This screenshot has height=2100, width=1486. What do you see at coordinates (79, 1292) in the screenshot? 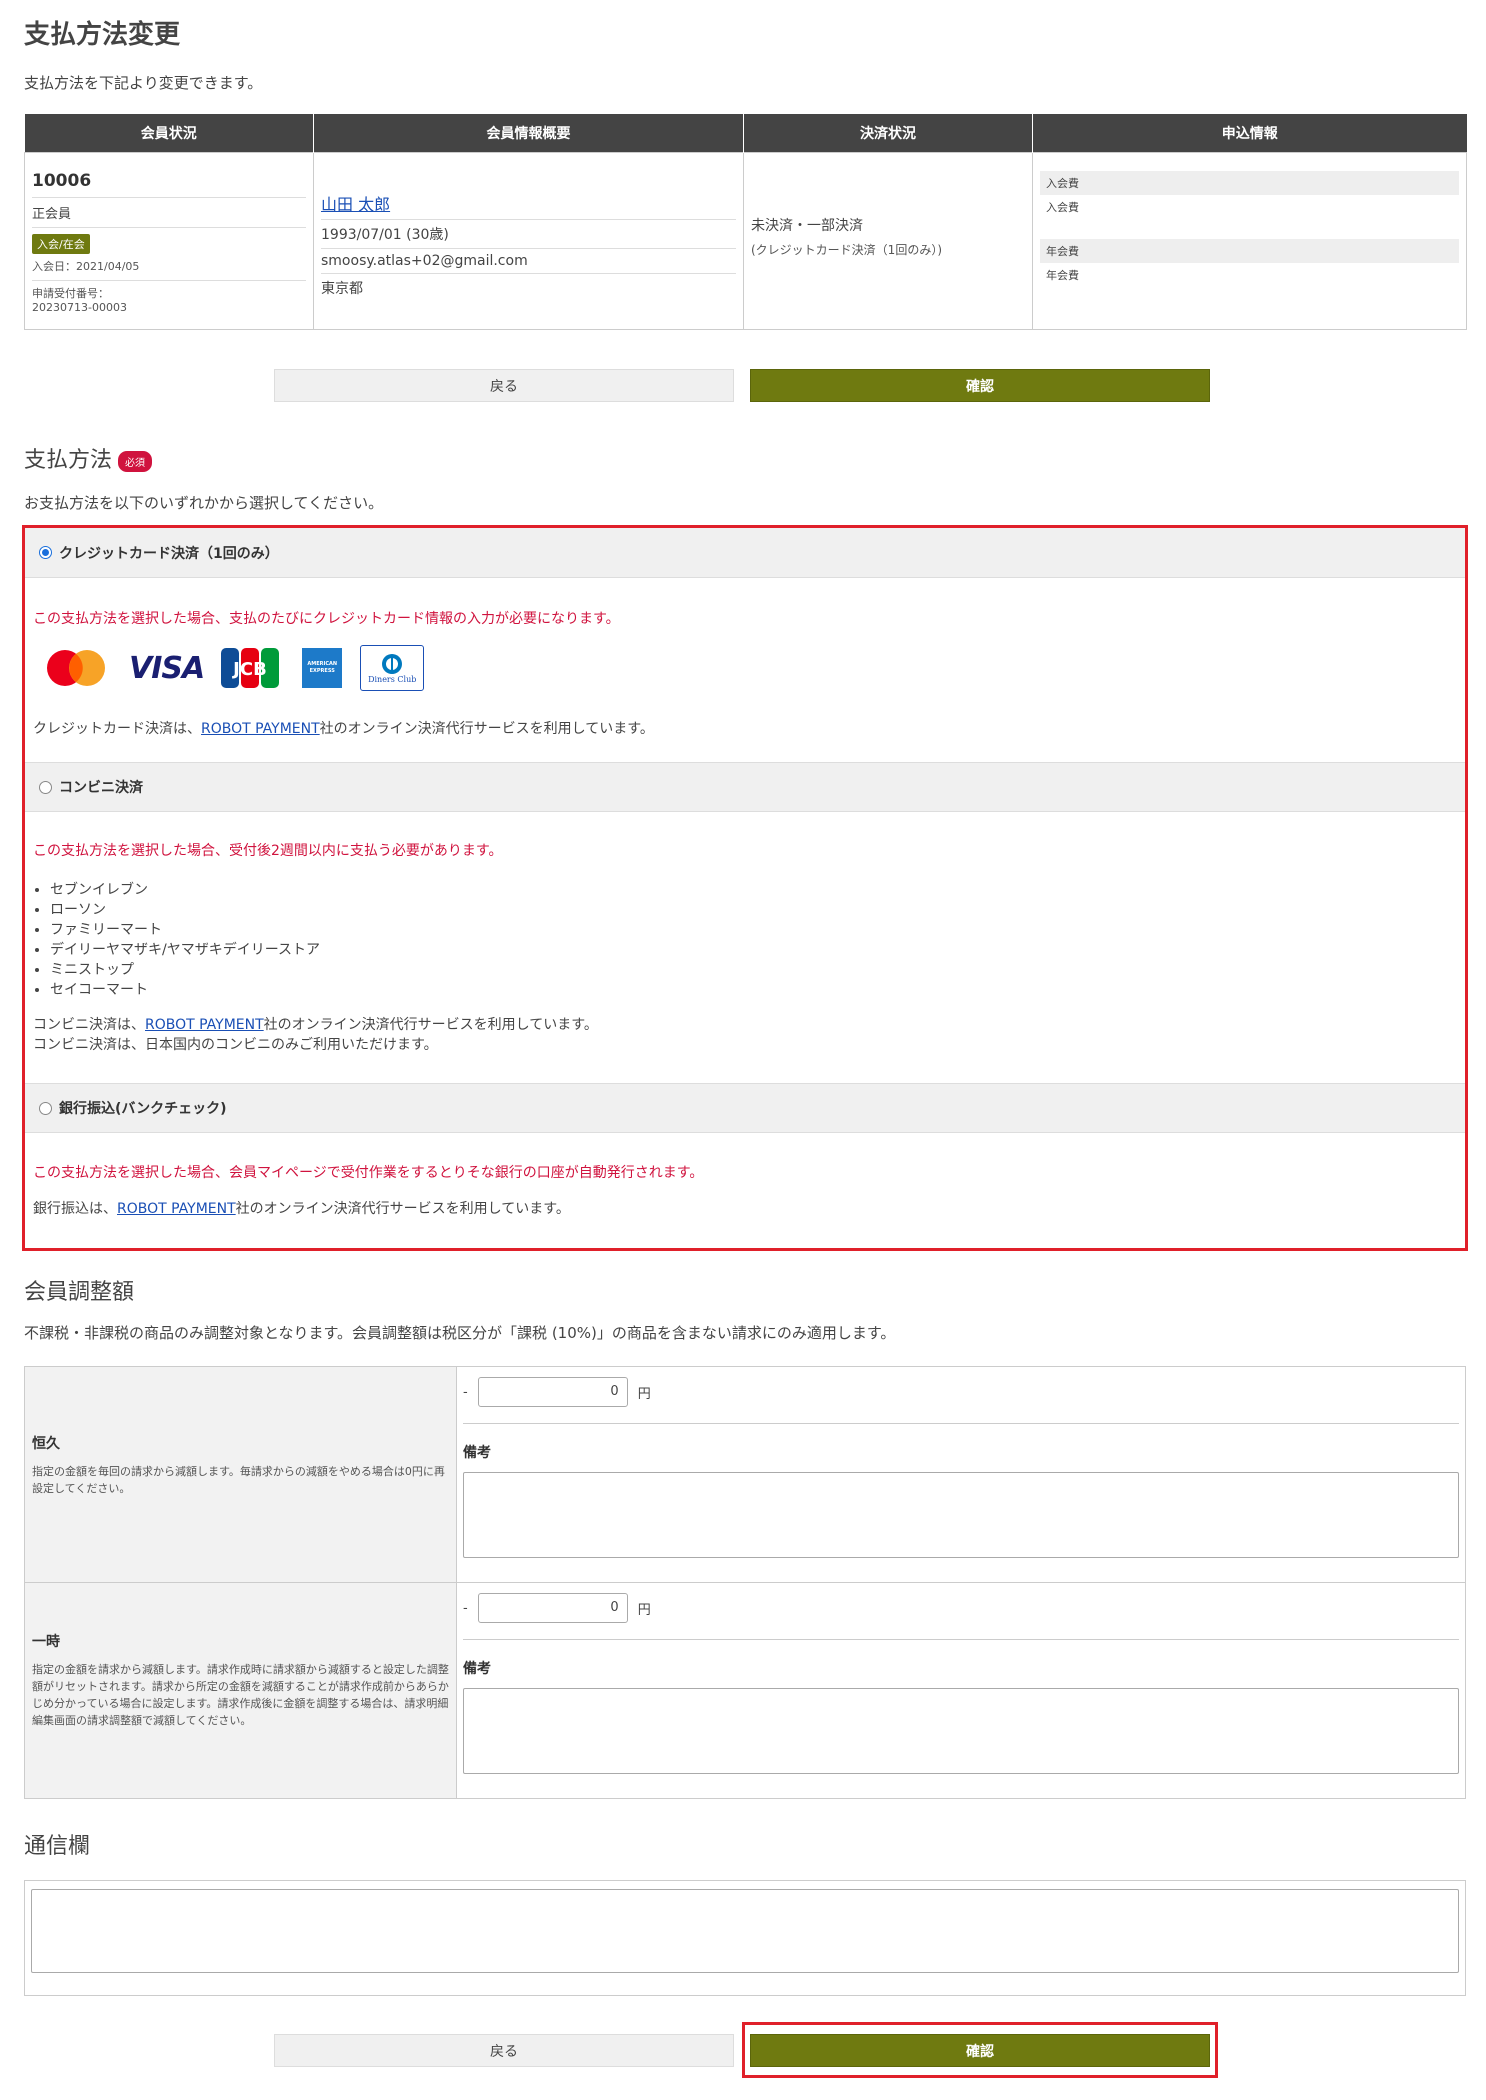
I see `adjustment-section-title: 会員調整額` at bounding box center [79, 1292].